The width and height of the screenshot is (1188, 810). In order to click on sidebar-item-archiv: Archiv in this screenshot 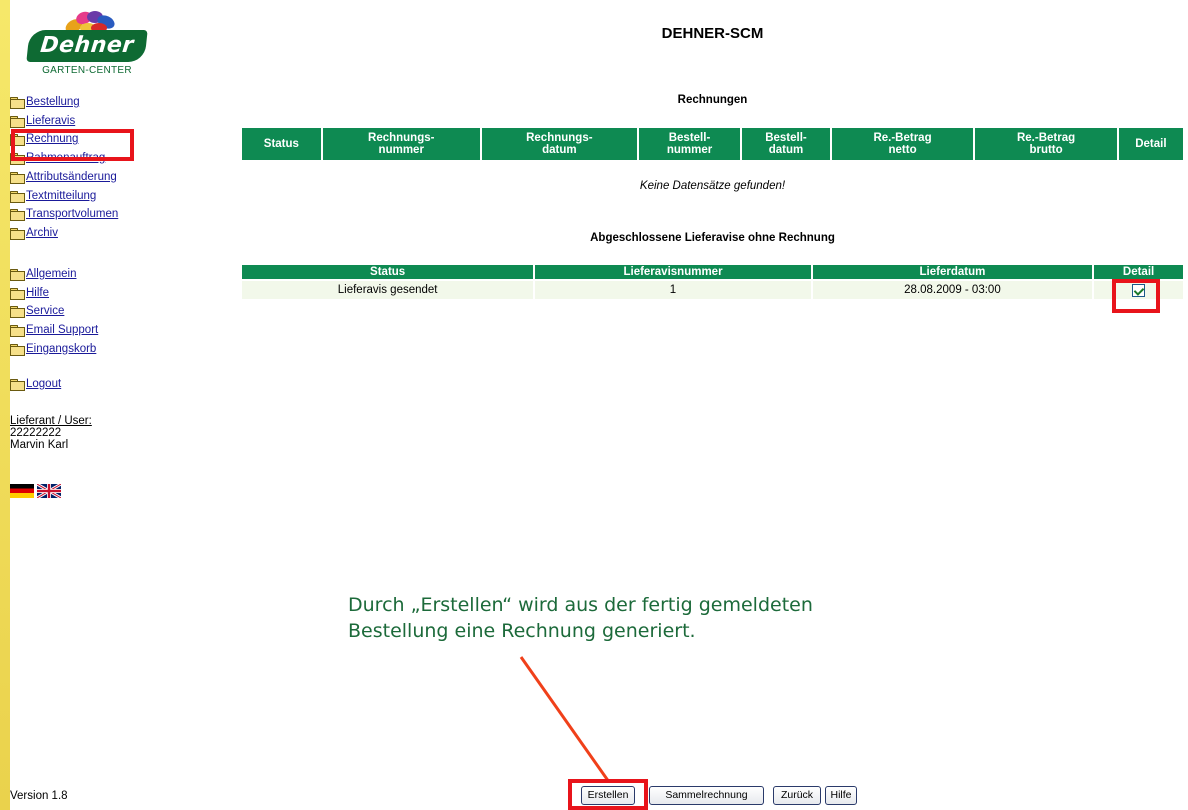, I will do `click(34, 233)`.